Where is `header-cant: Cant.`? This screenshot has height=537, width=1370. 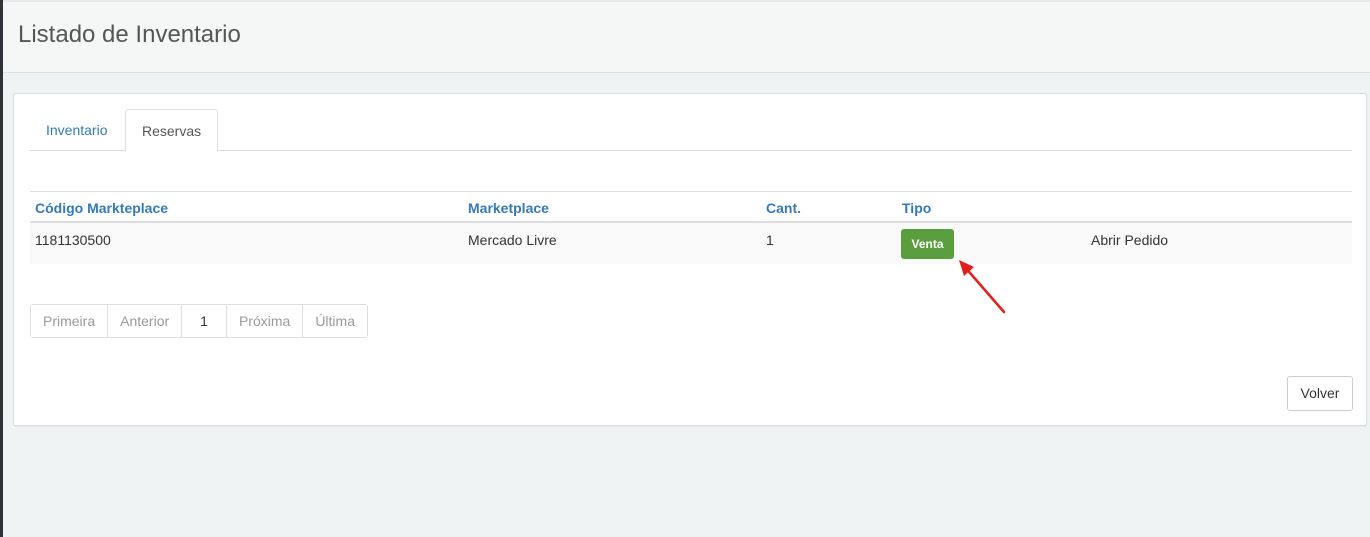 header-cant: Cant. is located at coordinates (783, 208).